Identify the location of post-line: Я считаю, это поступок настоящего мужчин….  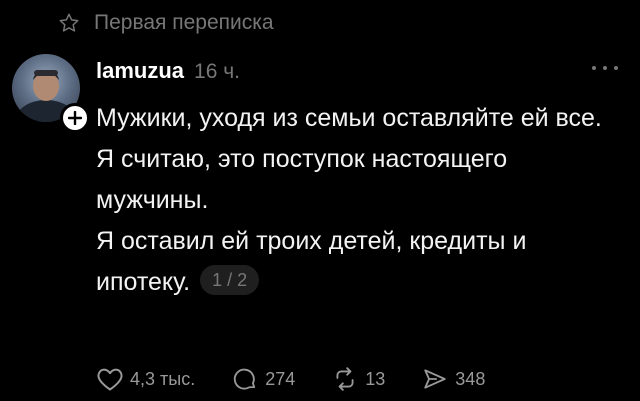
(302, 179).